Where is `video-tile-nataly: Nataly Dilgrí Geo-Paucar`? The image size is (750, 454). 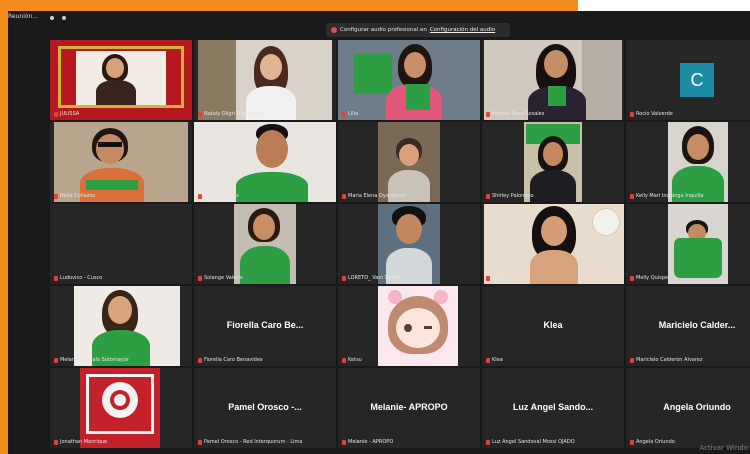
video-tile-nataly: Nataly Dilgrí Geo-Paucar is located at coordinates (265, 80).